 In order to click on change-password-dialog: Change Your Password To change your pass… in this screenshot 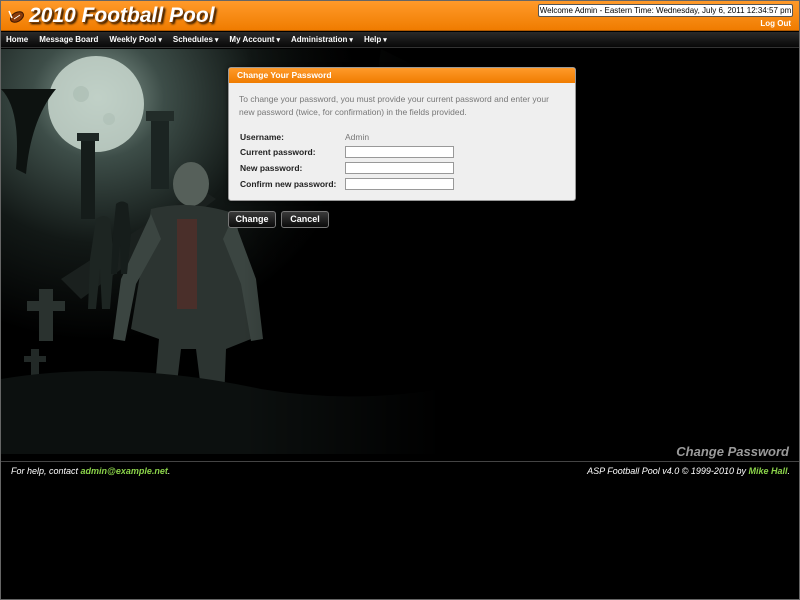, I will do `click(402, 134)`.